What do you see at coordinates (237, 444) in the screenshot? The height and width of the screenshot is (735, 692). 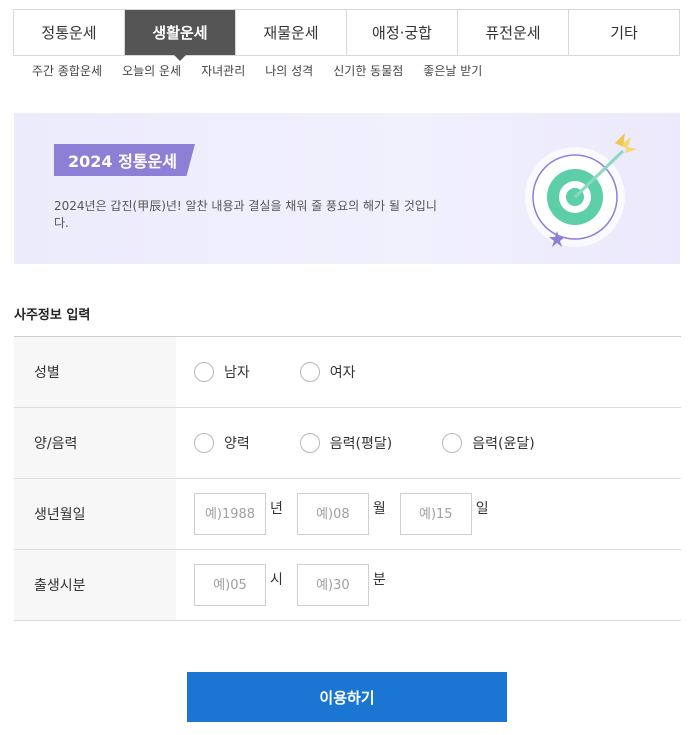 I see `radio-label: 양력` at bounding box center [237, 444].